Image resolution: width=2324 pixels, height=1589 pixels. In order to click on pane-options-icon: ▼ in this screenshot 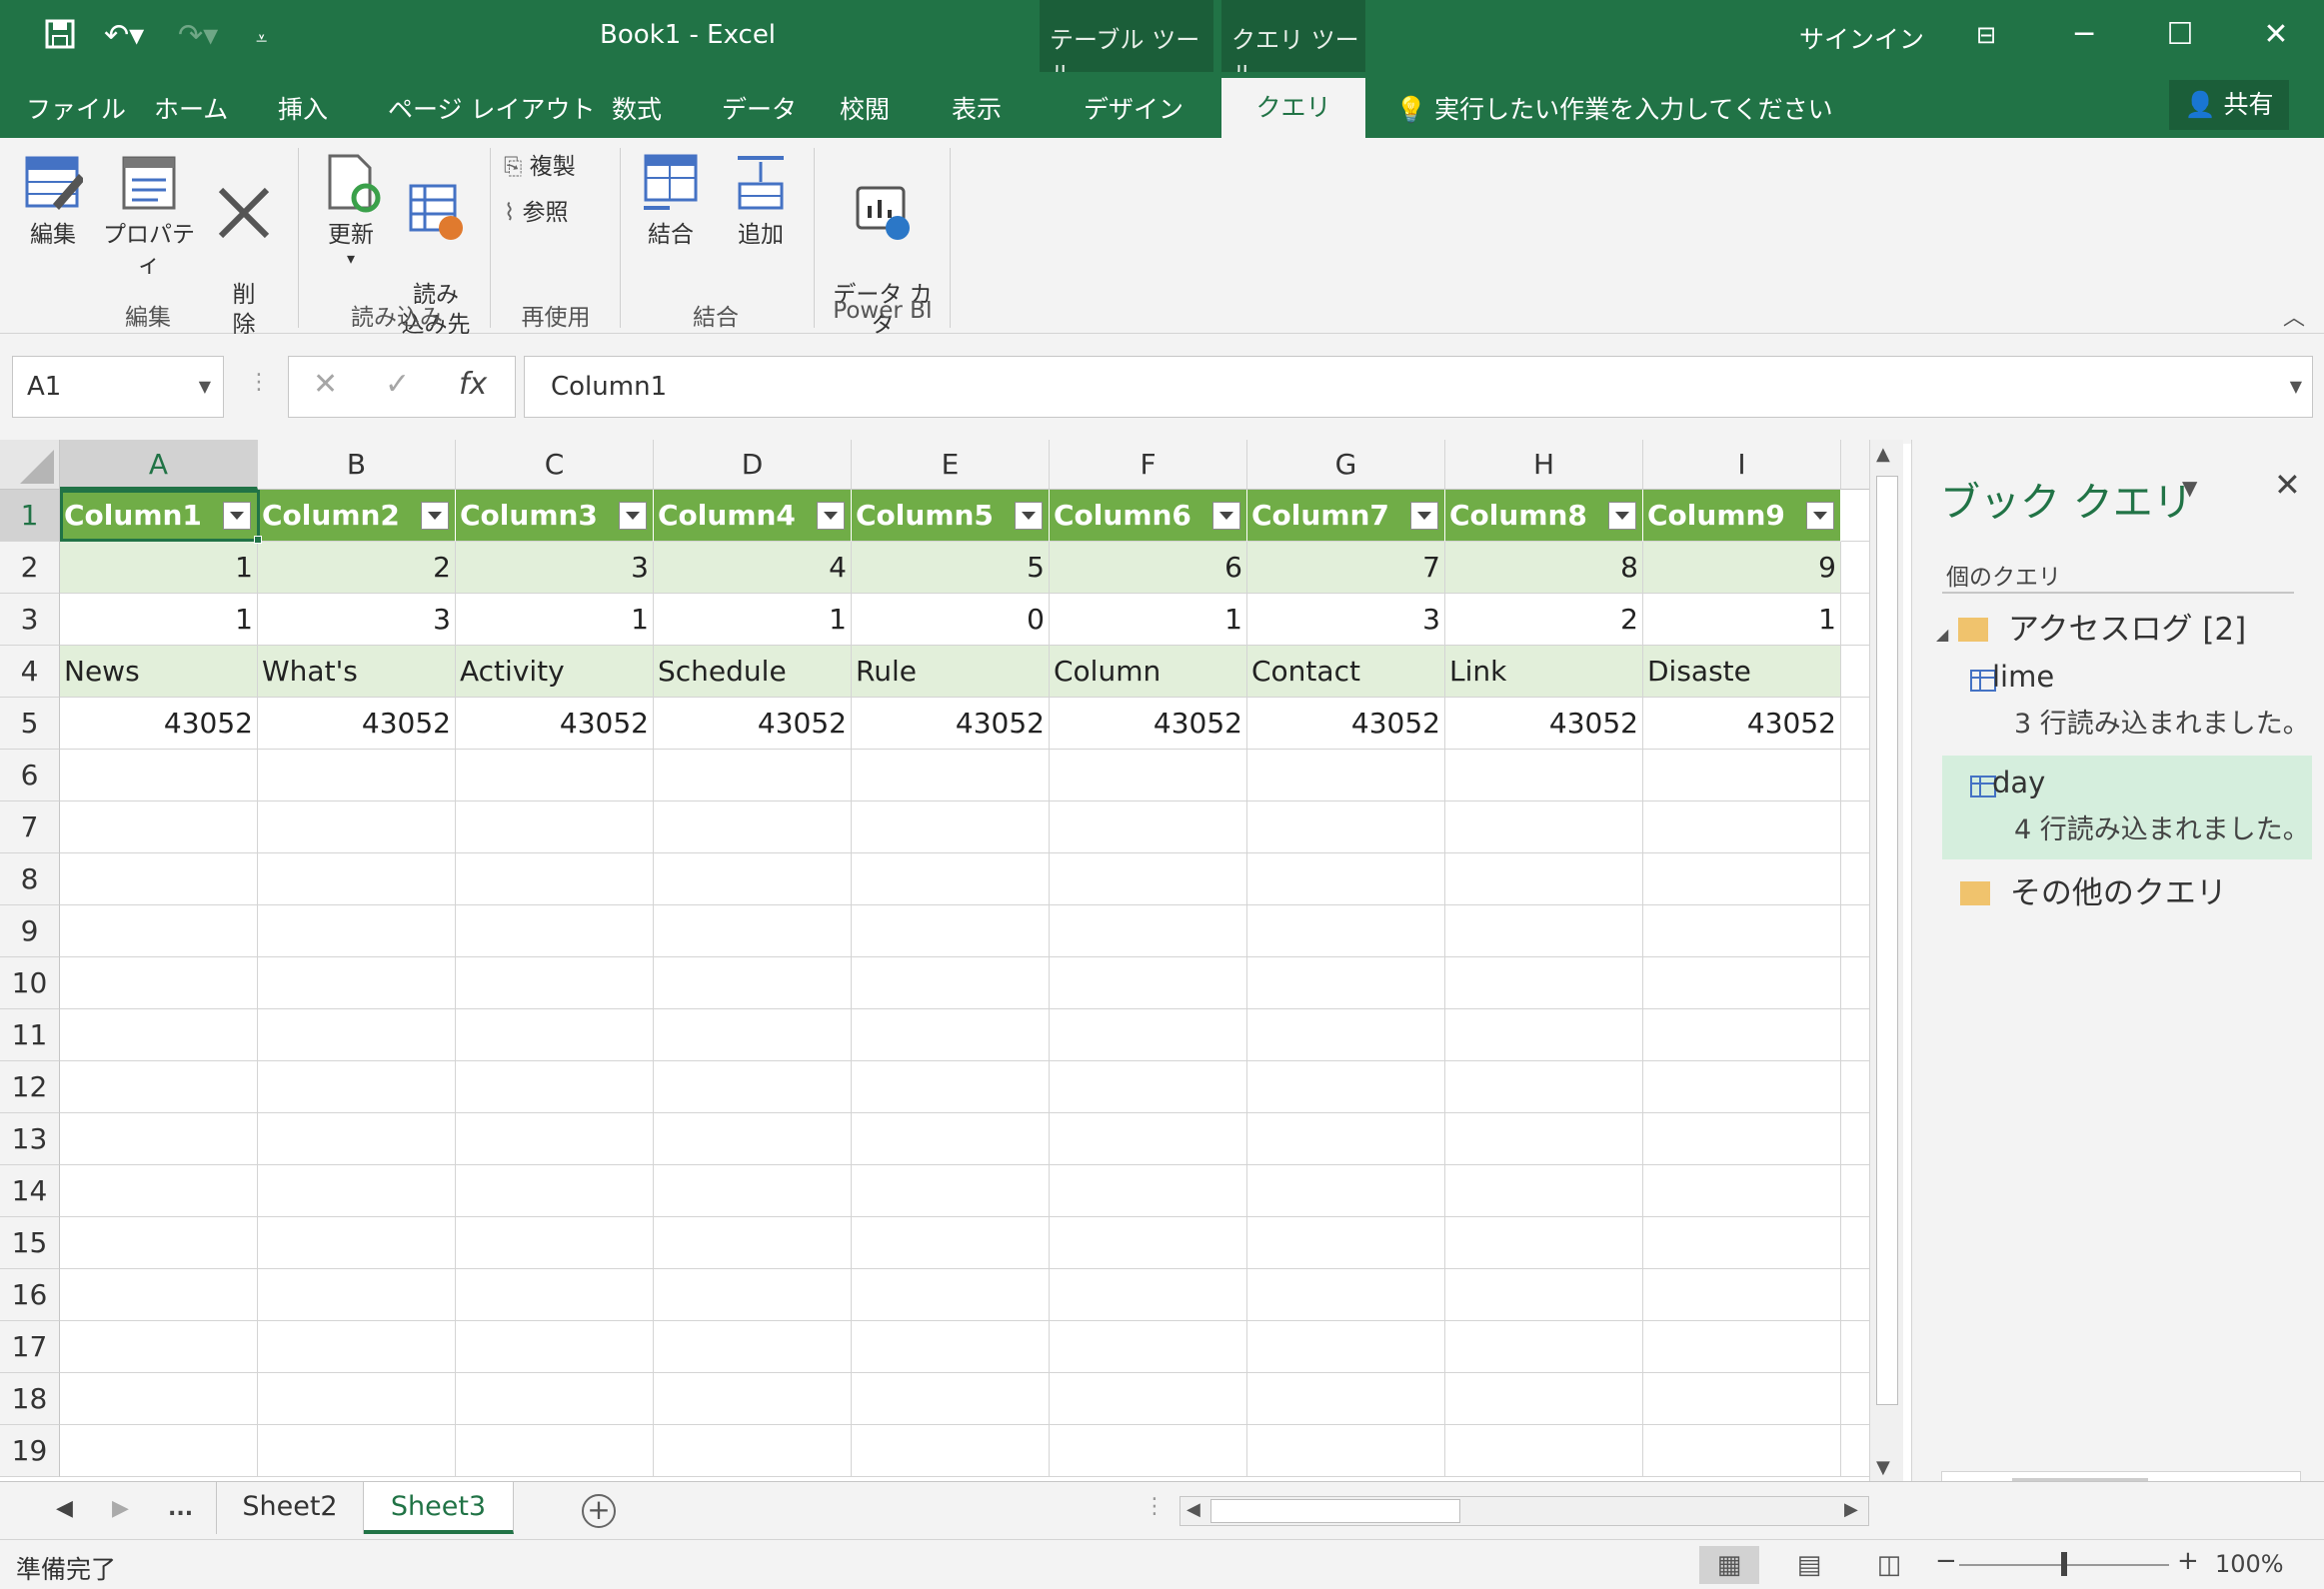, I will do `click(2189, 488)`.